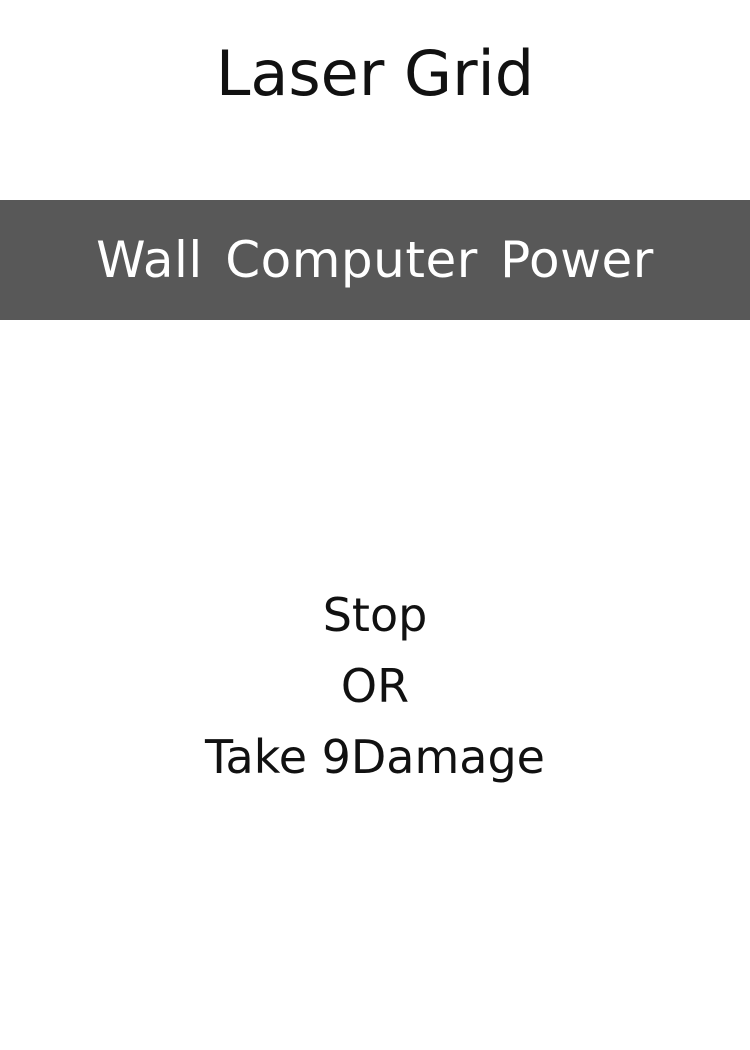 This screenshot has height=1050, width=750. Describe the element at coordinates (375, 757) in the screenshot. I see `effect-line-damage: Take 9Damage` at that location.